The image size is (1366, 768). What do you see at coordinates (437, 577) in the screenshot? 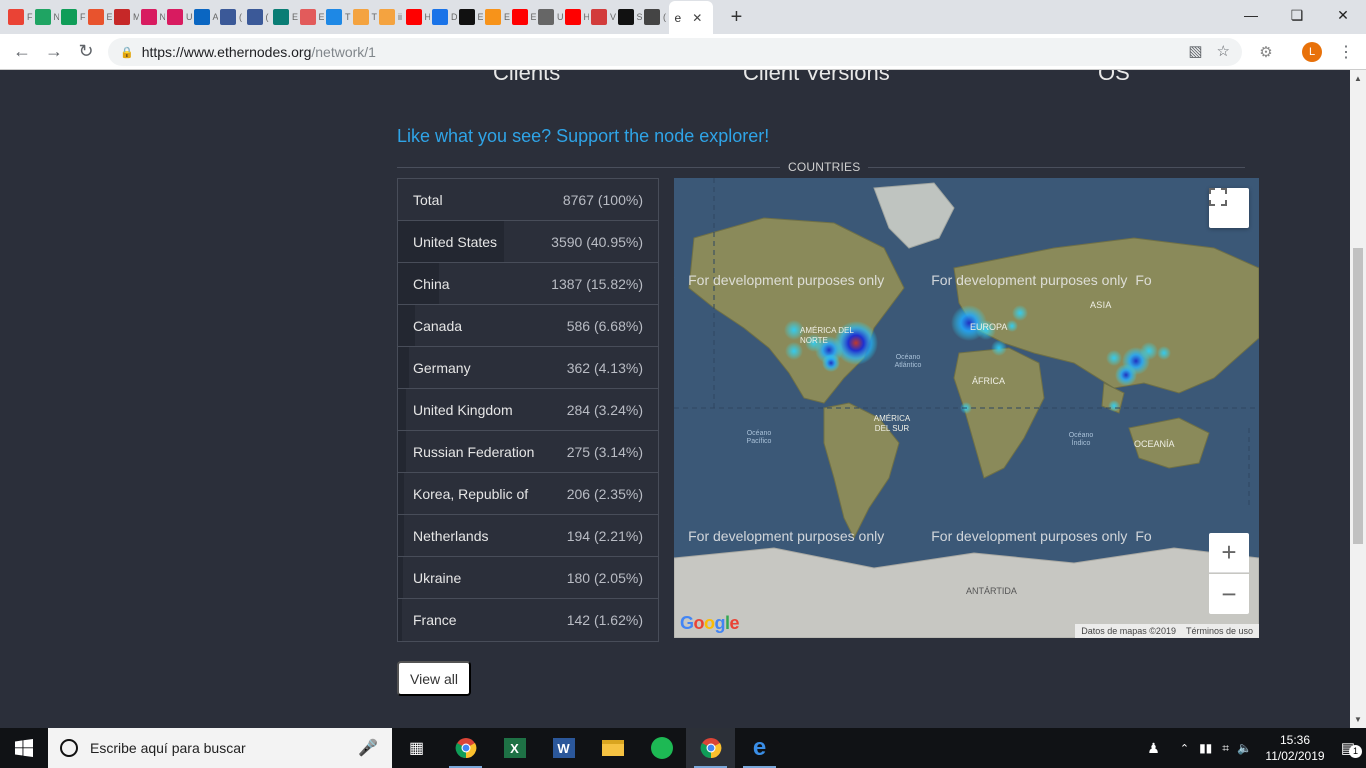
I see `country-name: Ukraine` at bounding box center [437, 577].